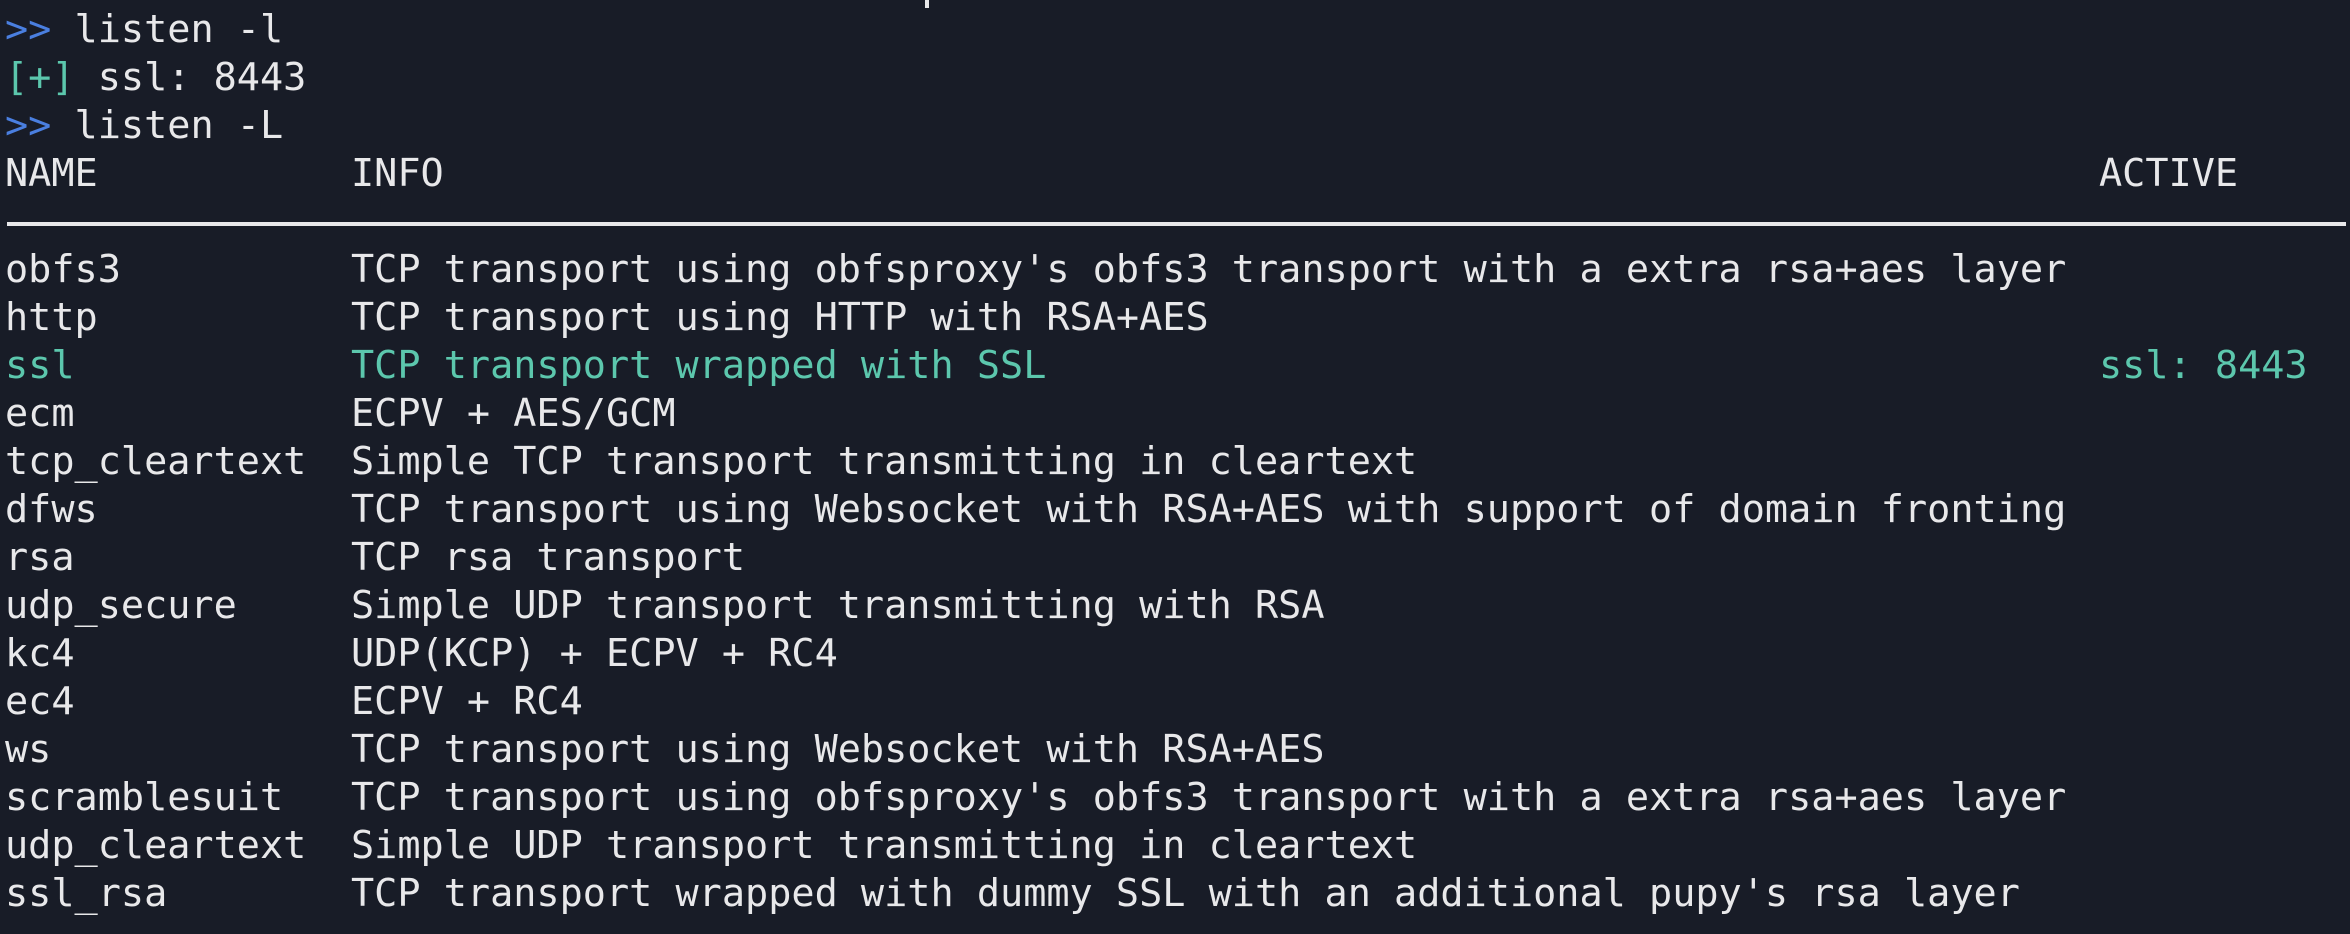 The image size is (2350, 934). What do you see at coordinates (1175, 654) in the screenshot?
I see `table-row: kc4 UDP(KCP) + ECPV + RC4` at bounding box center [1175, 654].